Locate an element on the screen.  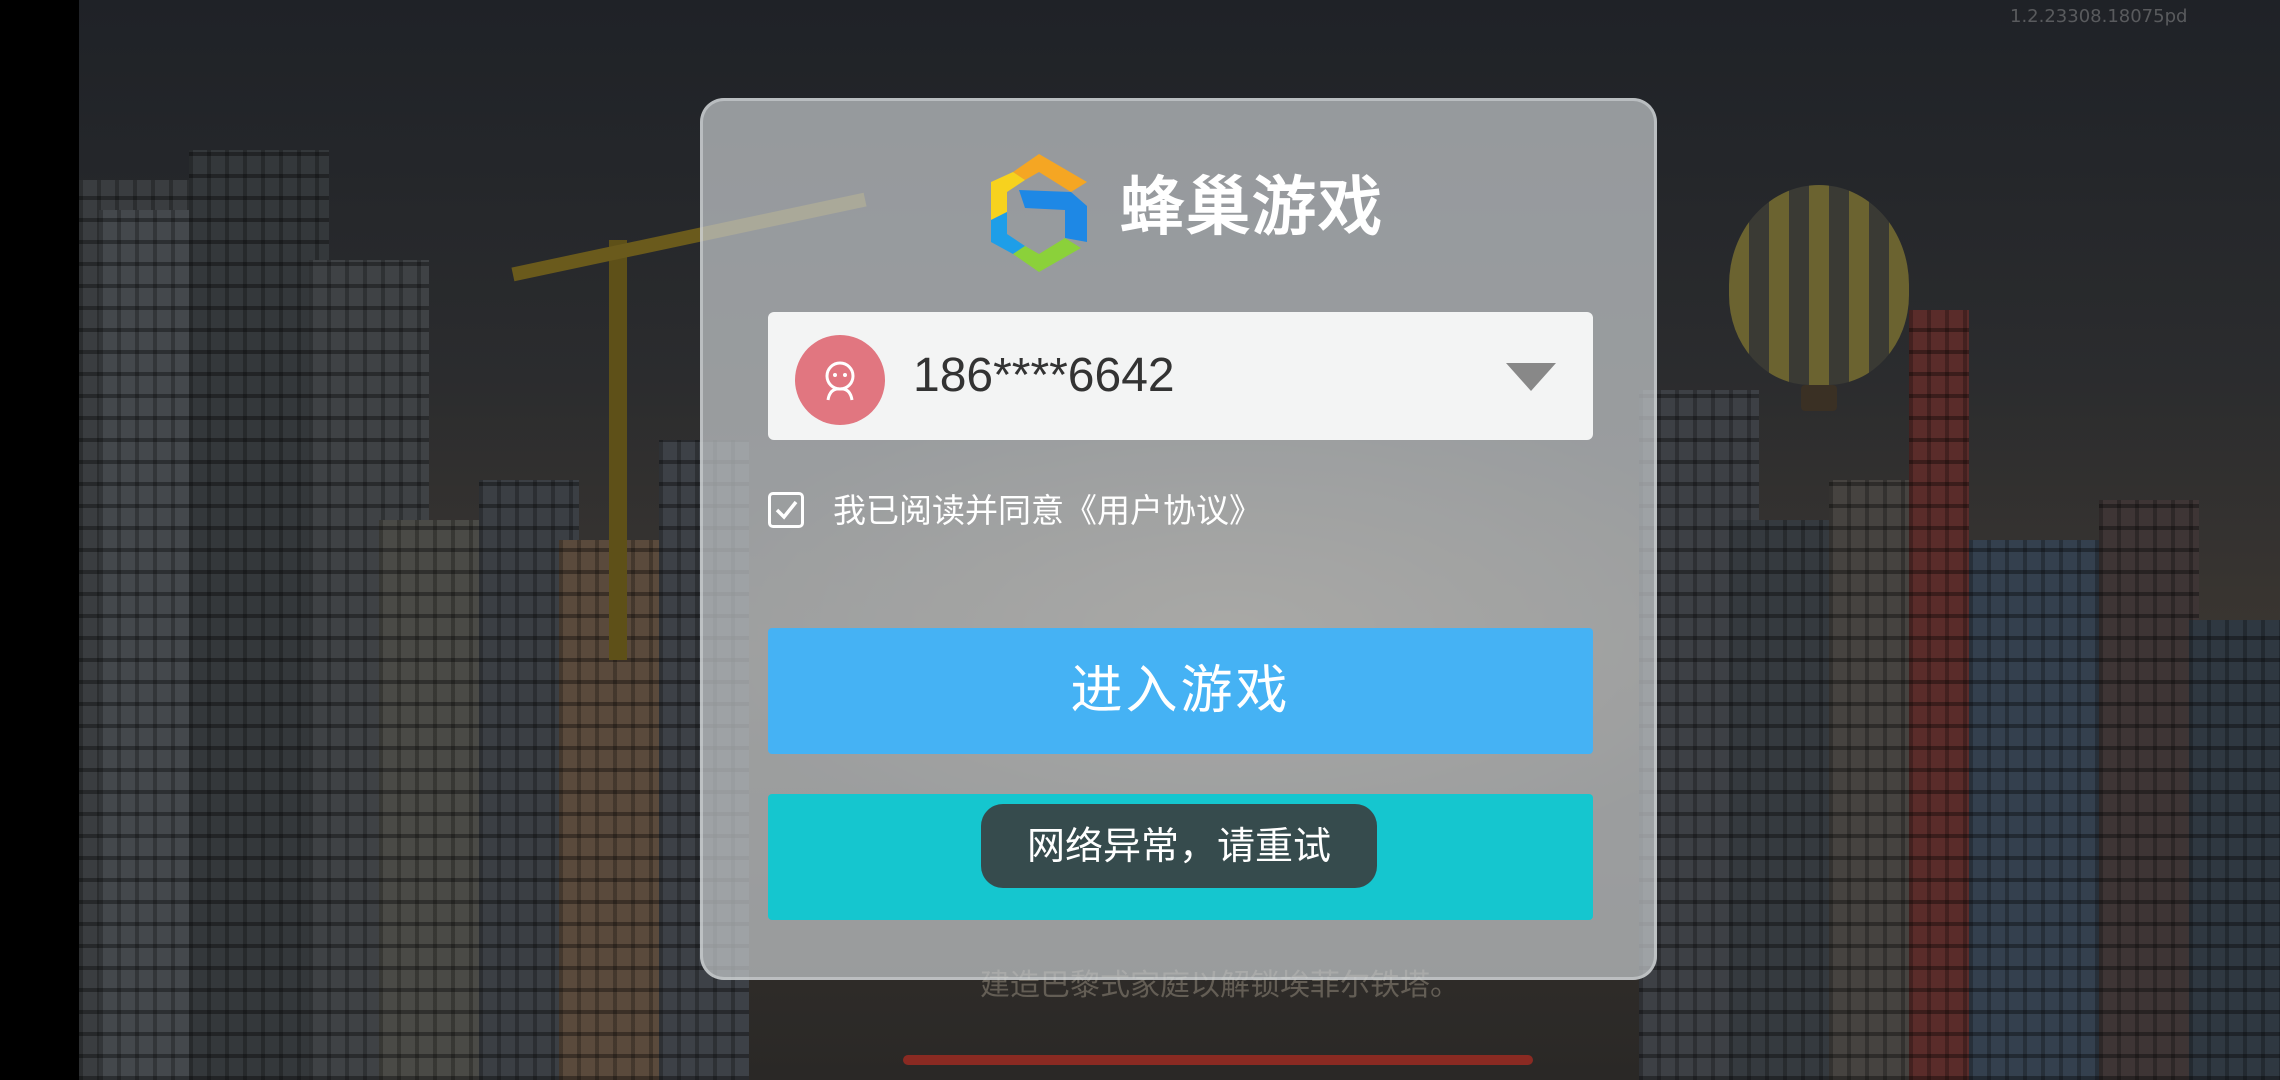
hive-logo-icon is located at coordinates (1039, 213).